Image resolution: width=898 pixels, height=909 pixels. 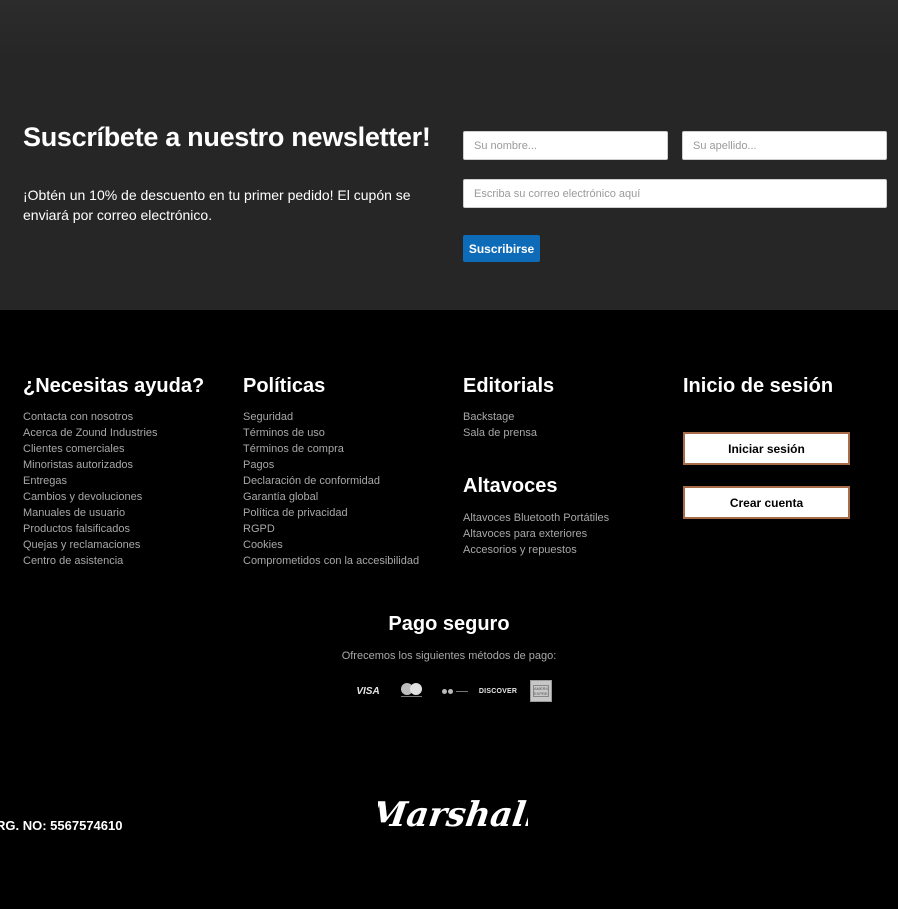 What do you see at coordinates (90, 513) in the screenshot?
I see `help-link: Manuales de usuario` at bounding box center [90, 513].